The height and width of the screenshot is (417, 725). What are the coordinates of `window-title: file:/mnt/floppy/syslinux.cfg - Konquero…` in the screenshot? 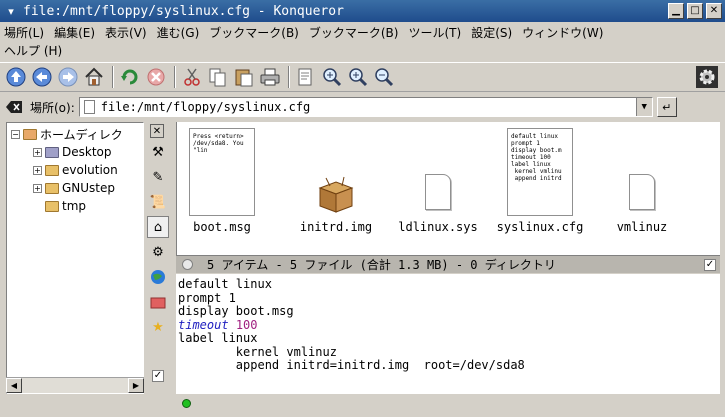 It's located at (183, 11).